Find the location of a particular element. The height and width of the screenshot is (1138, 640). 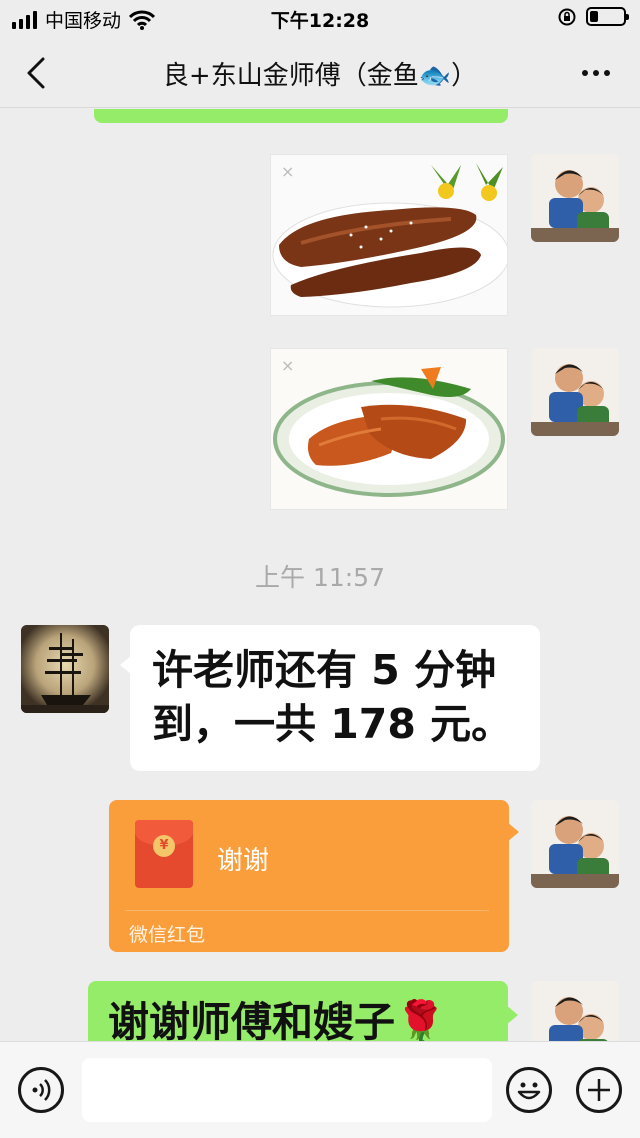

plus-icon is located at coordinates (599, 1090).